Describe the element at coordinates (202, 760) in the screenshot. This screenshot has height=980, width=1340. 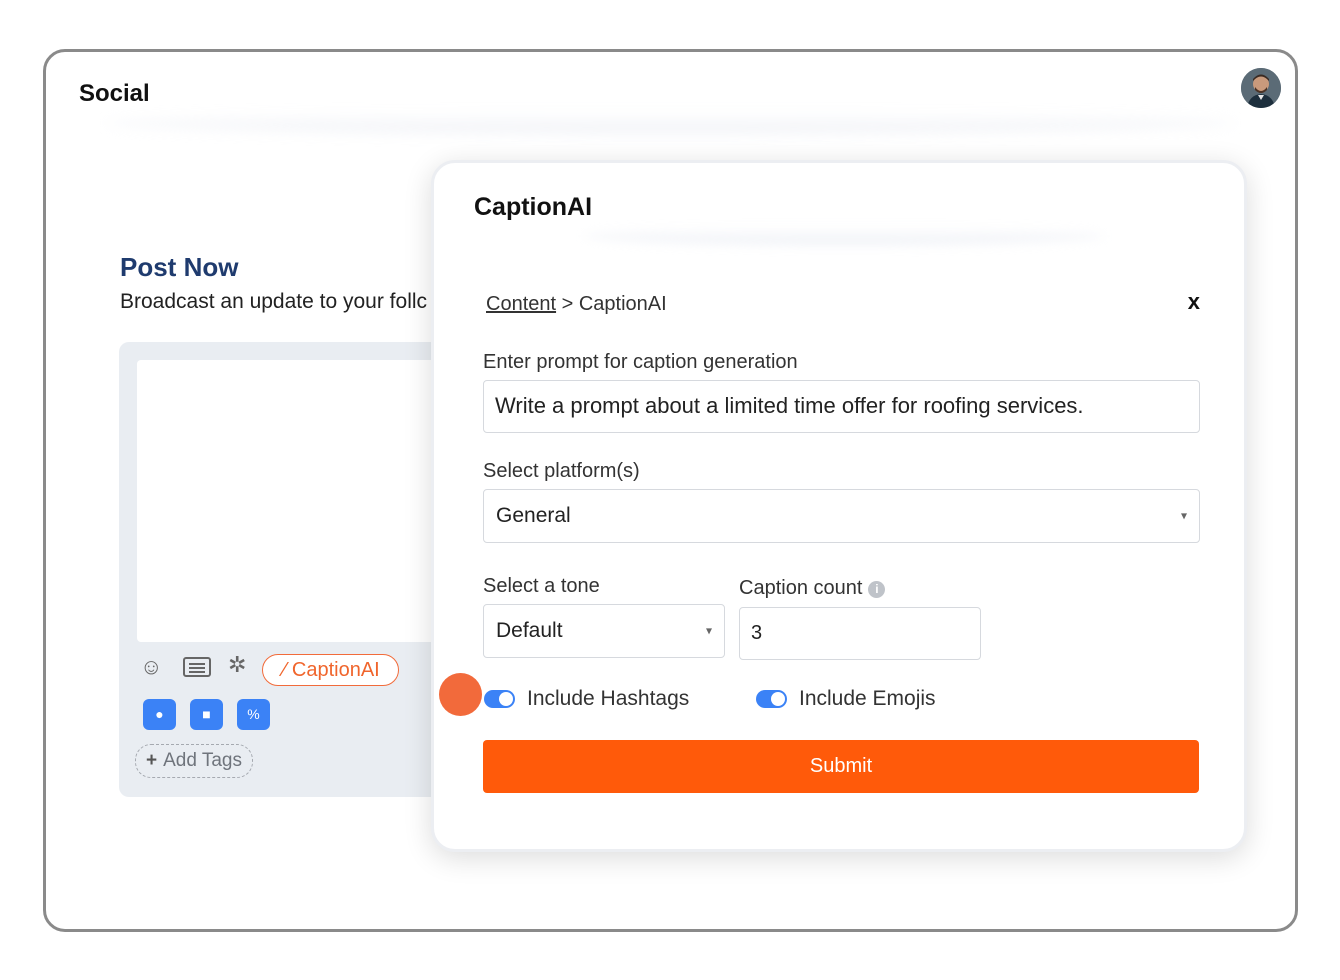
I see `add-tags-label: Add Tags` at that location.